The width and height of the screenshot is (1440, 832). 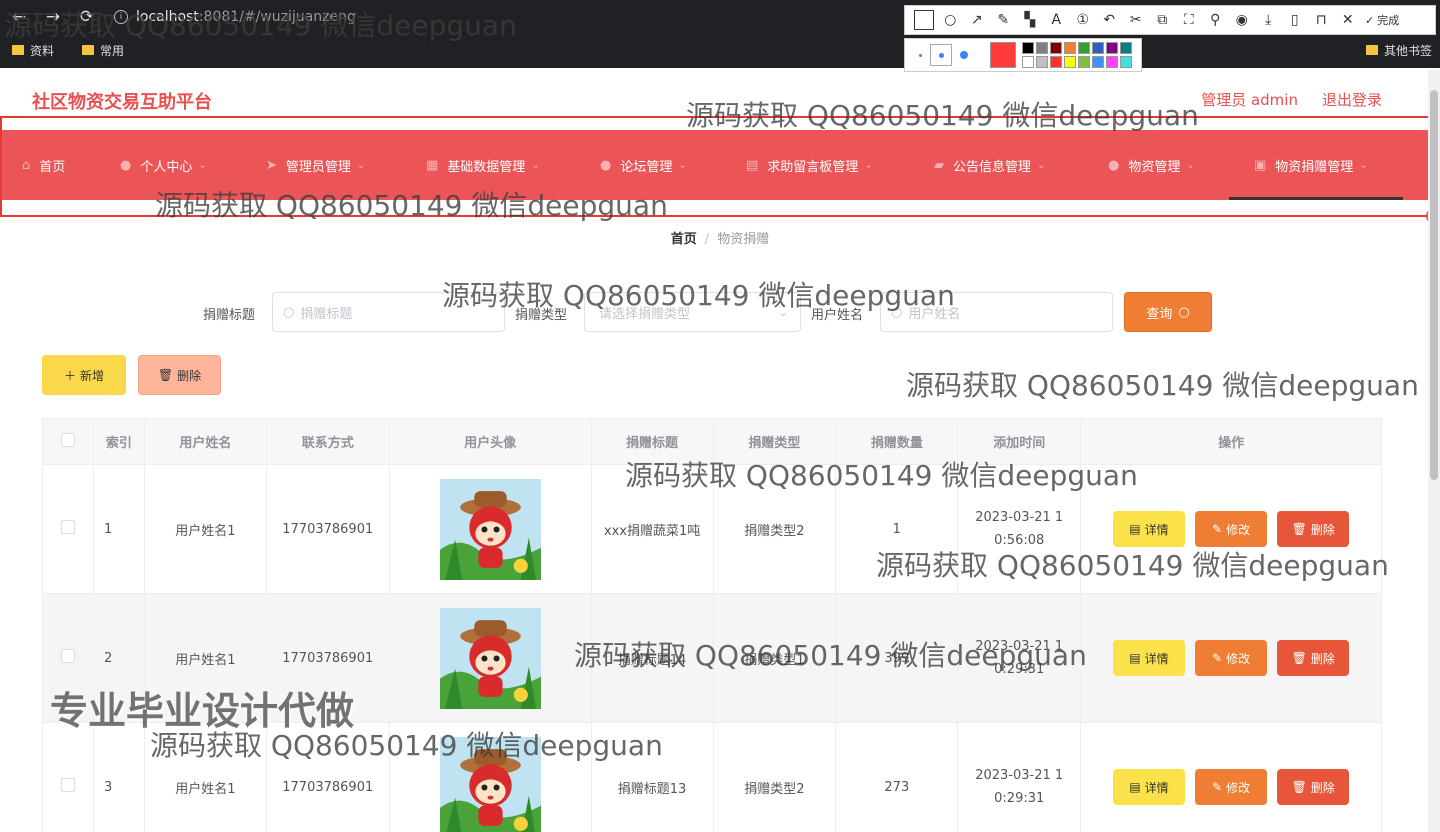 I want to click on cell-actions: ▤ 详情 ✎ 修改 🗑︎ 删除, so click(x=1231, y=777).